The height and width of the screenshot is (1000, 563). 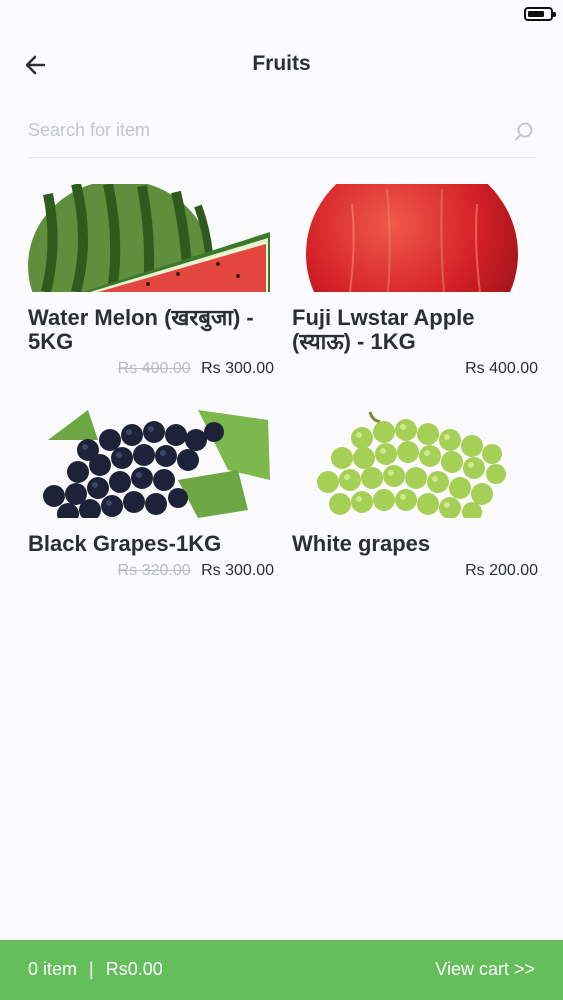 I want to click on product-card-white-grapes: White grapes Rs 200.00, so click(x=415, y=515).